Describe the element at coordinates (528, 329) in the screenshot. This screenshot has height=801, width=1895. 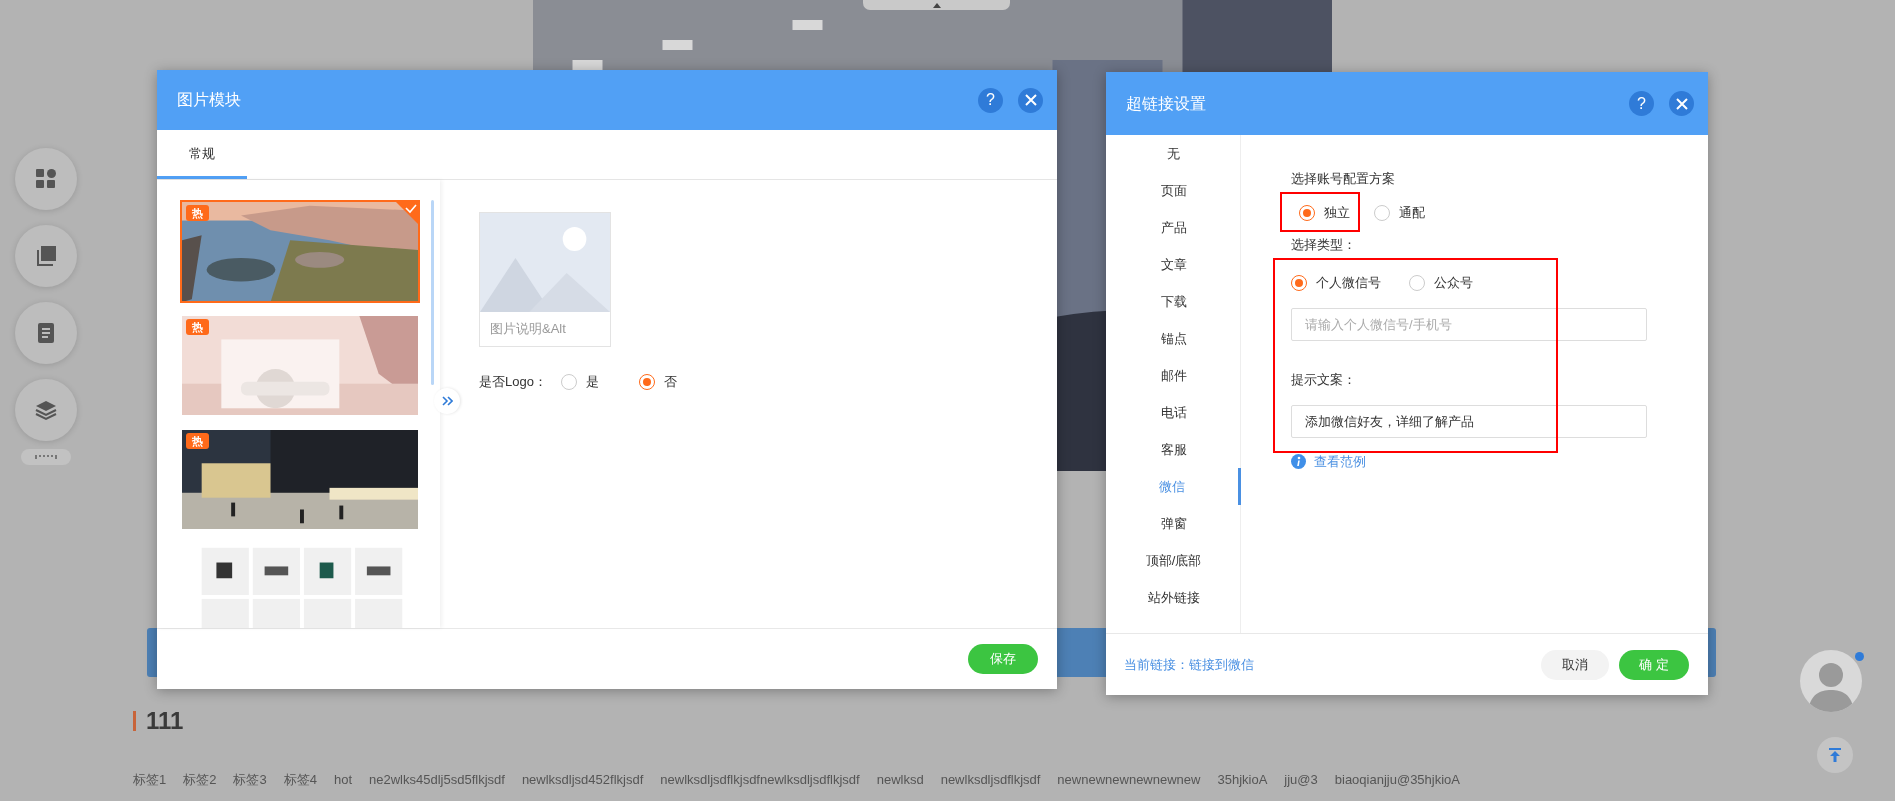
I see `image-caption: 图片说明&Alt` at that location.